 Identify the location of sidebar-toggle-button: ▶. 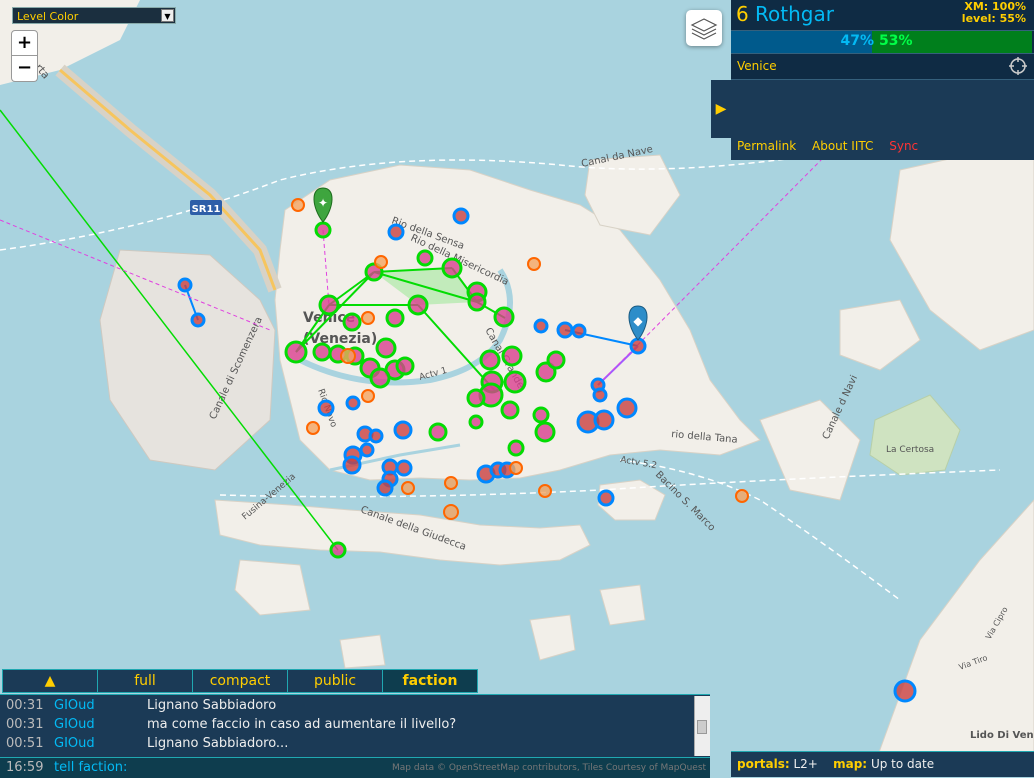
(721, 109).